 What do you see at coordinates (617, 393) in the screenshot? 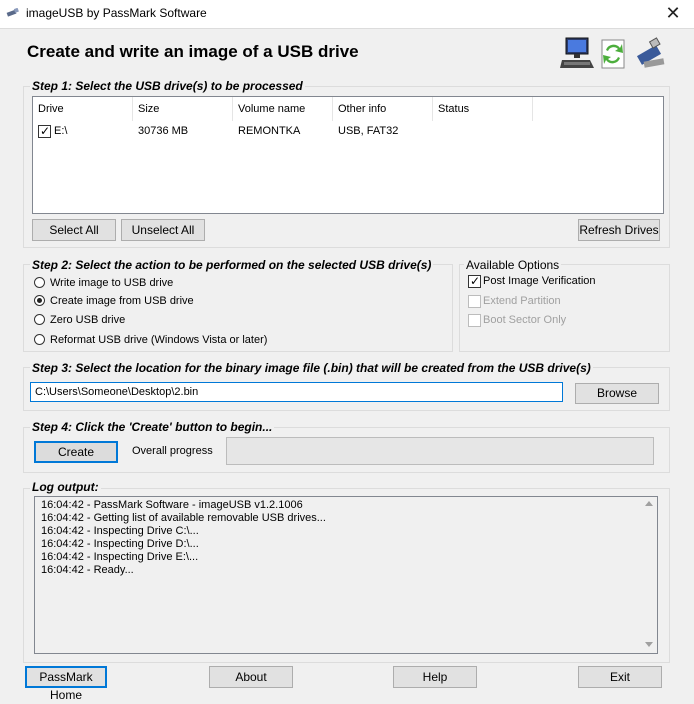
I see `browse-button: Browse` at bounding box center [617, 393].